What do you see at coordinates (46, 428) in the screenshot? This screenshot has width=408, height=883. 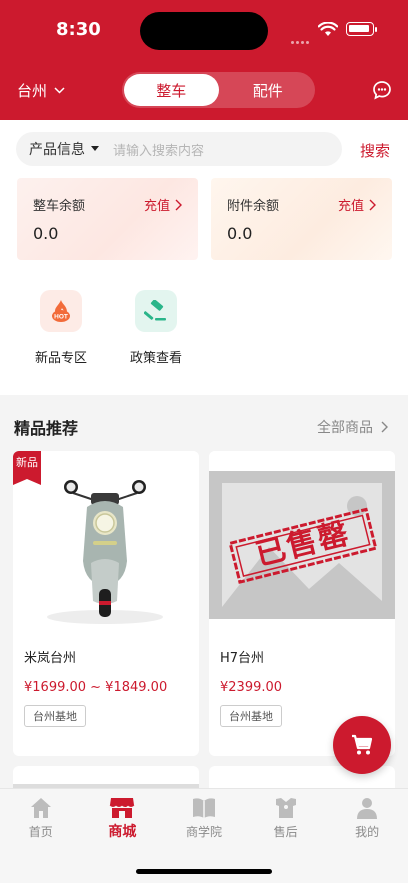 I see `section-title: 精品推荐` at bounding box center [46, 428].